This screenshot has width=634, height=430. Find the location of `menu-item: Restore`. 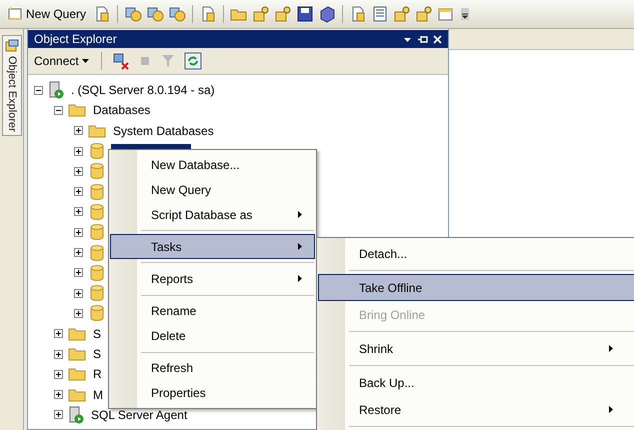

menu-item: Restore is located at coordinates (476, 409).